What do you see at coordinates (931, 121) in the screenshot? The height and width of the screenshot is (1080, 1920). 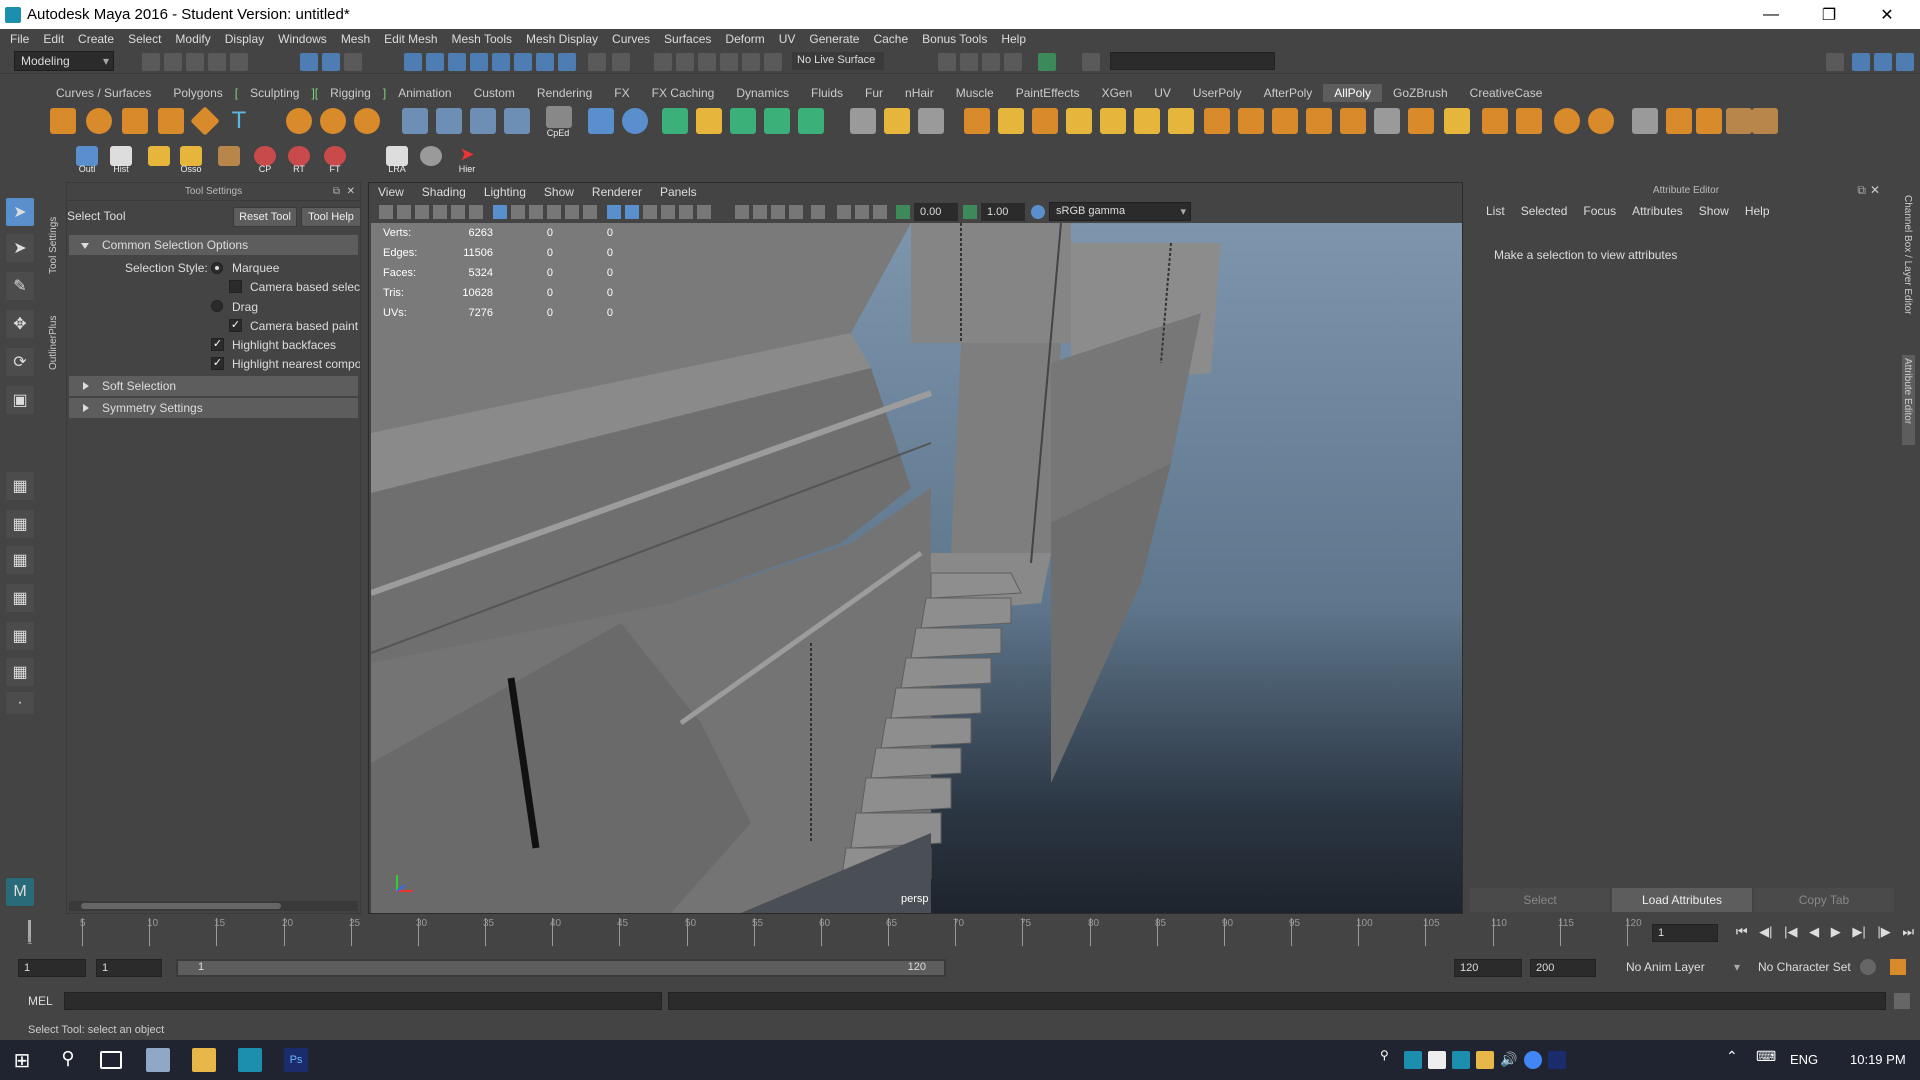 I see `mirror-icon` at bounding box center [931, 121].